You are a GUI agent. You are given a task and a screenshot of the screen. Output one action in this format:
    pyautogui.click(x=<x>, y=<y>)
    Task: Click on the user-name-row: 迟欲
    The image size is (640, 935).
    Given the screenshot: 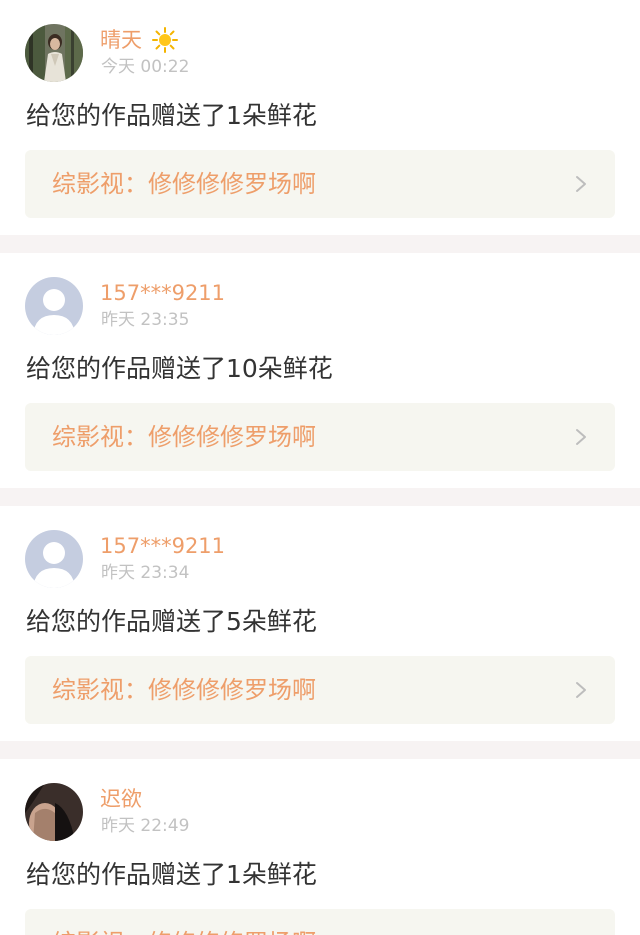 What is the action you would take?
    pyautogui.click(x=121, y=799)
    